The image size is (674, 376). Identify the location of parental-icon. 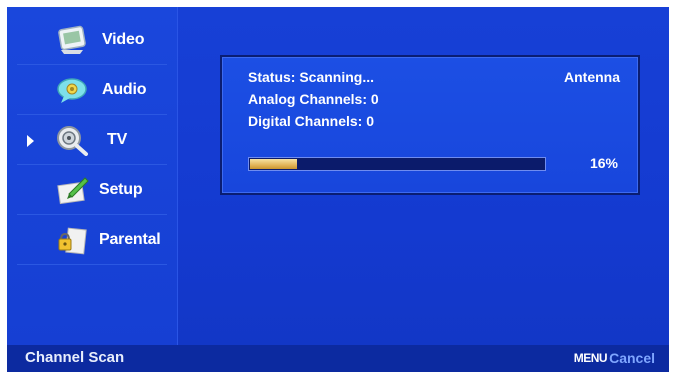
(72, 240).